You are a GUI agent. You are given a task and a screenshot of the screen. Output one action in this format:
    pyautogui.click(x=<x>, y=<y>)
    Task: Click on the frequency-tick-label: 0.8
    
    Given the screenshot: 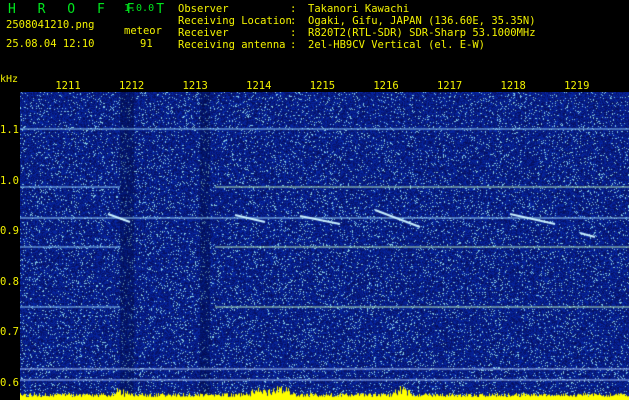 What is the action you would take?
    pyautogui.click(x=9, y=281)
    